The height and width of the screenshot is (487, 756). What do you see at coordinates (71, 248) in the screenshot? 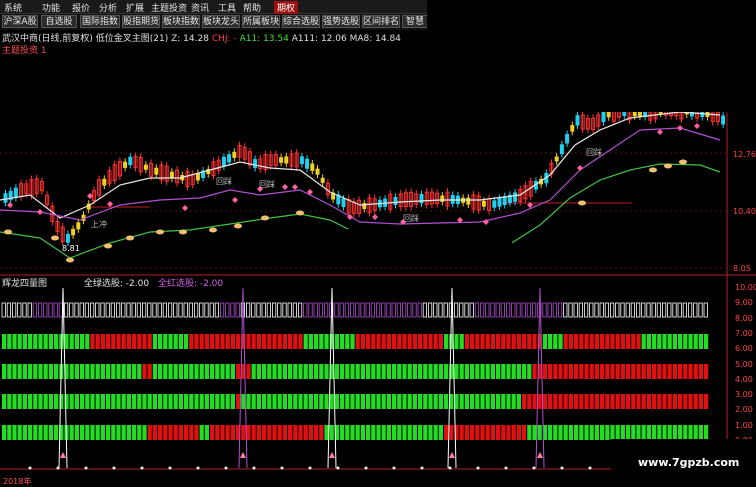
I see `low-price-label: 8.81` at bounding box center [71, 248].